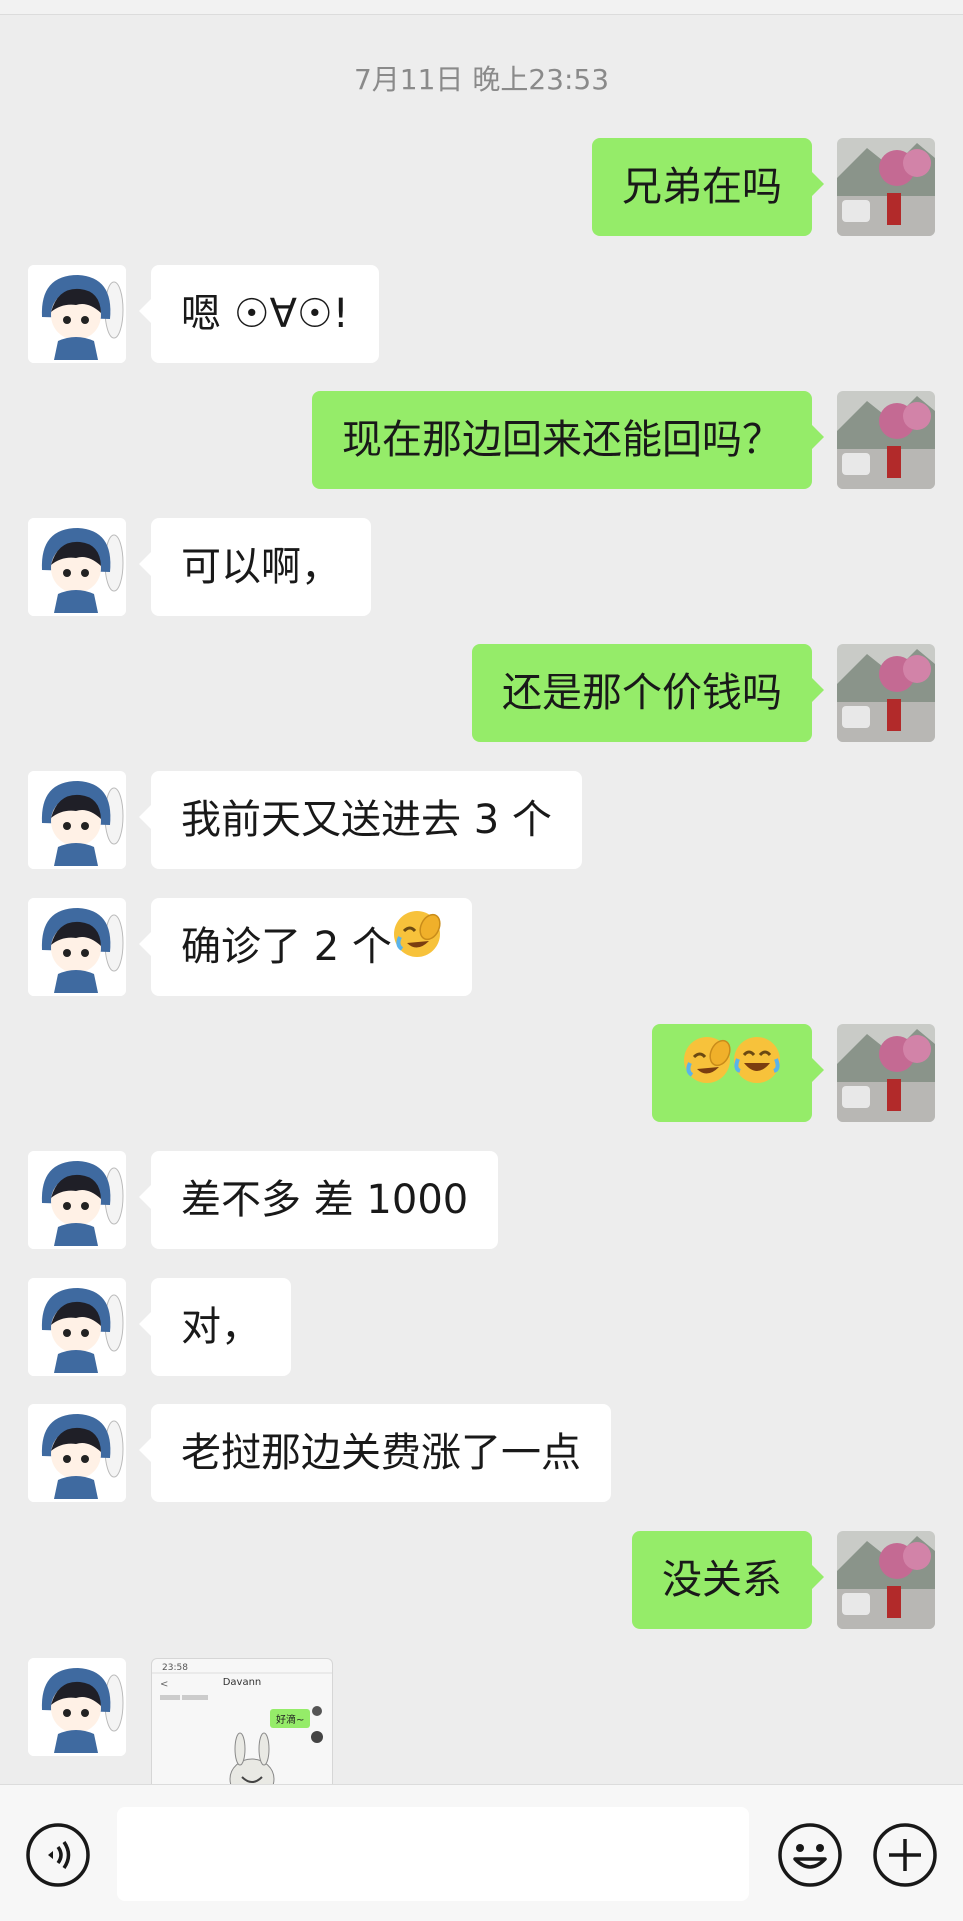 The image size is (963, 1921). What do you see at coordinates (757, 1072) in the screenshot?
I see `tears-of-joy-emoji-icon` at bounding box center [757, 1072].